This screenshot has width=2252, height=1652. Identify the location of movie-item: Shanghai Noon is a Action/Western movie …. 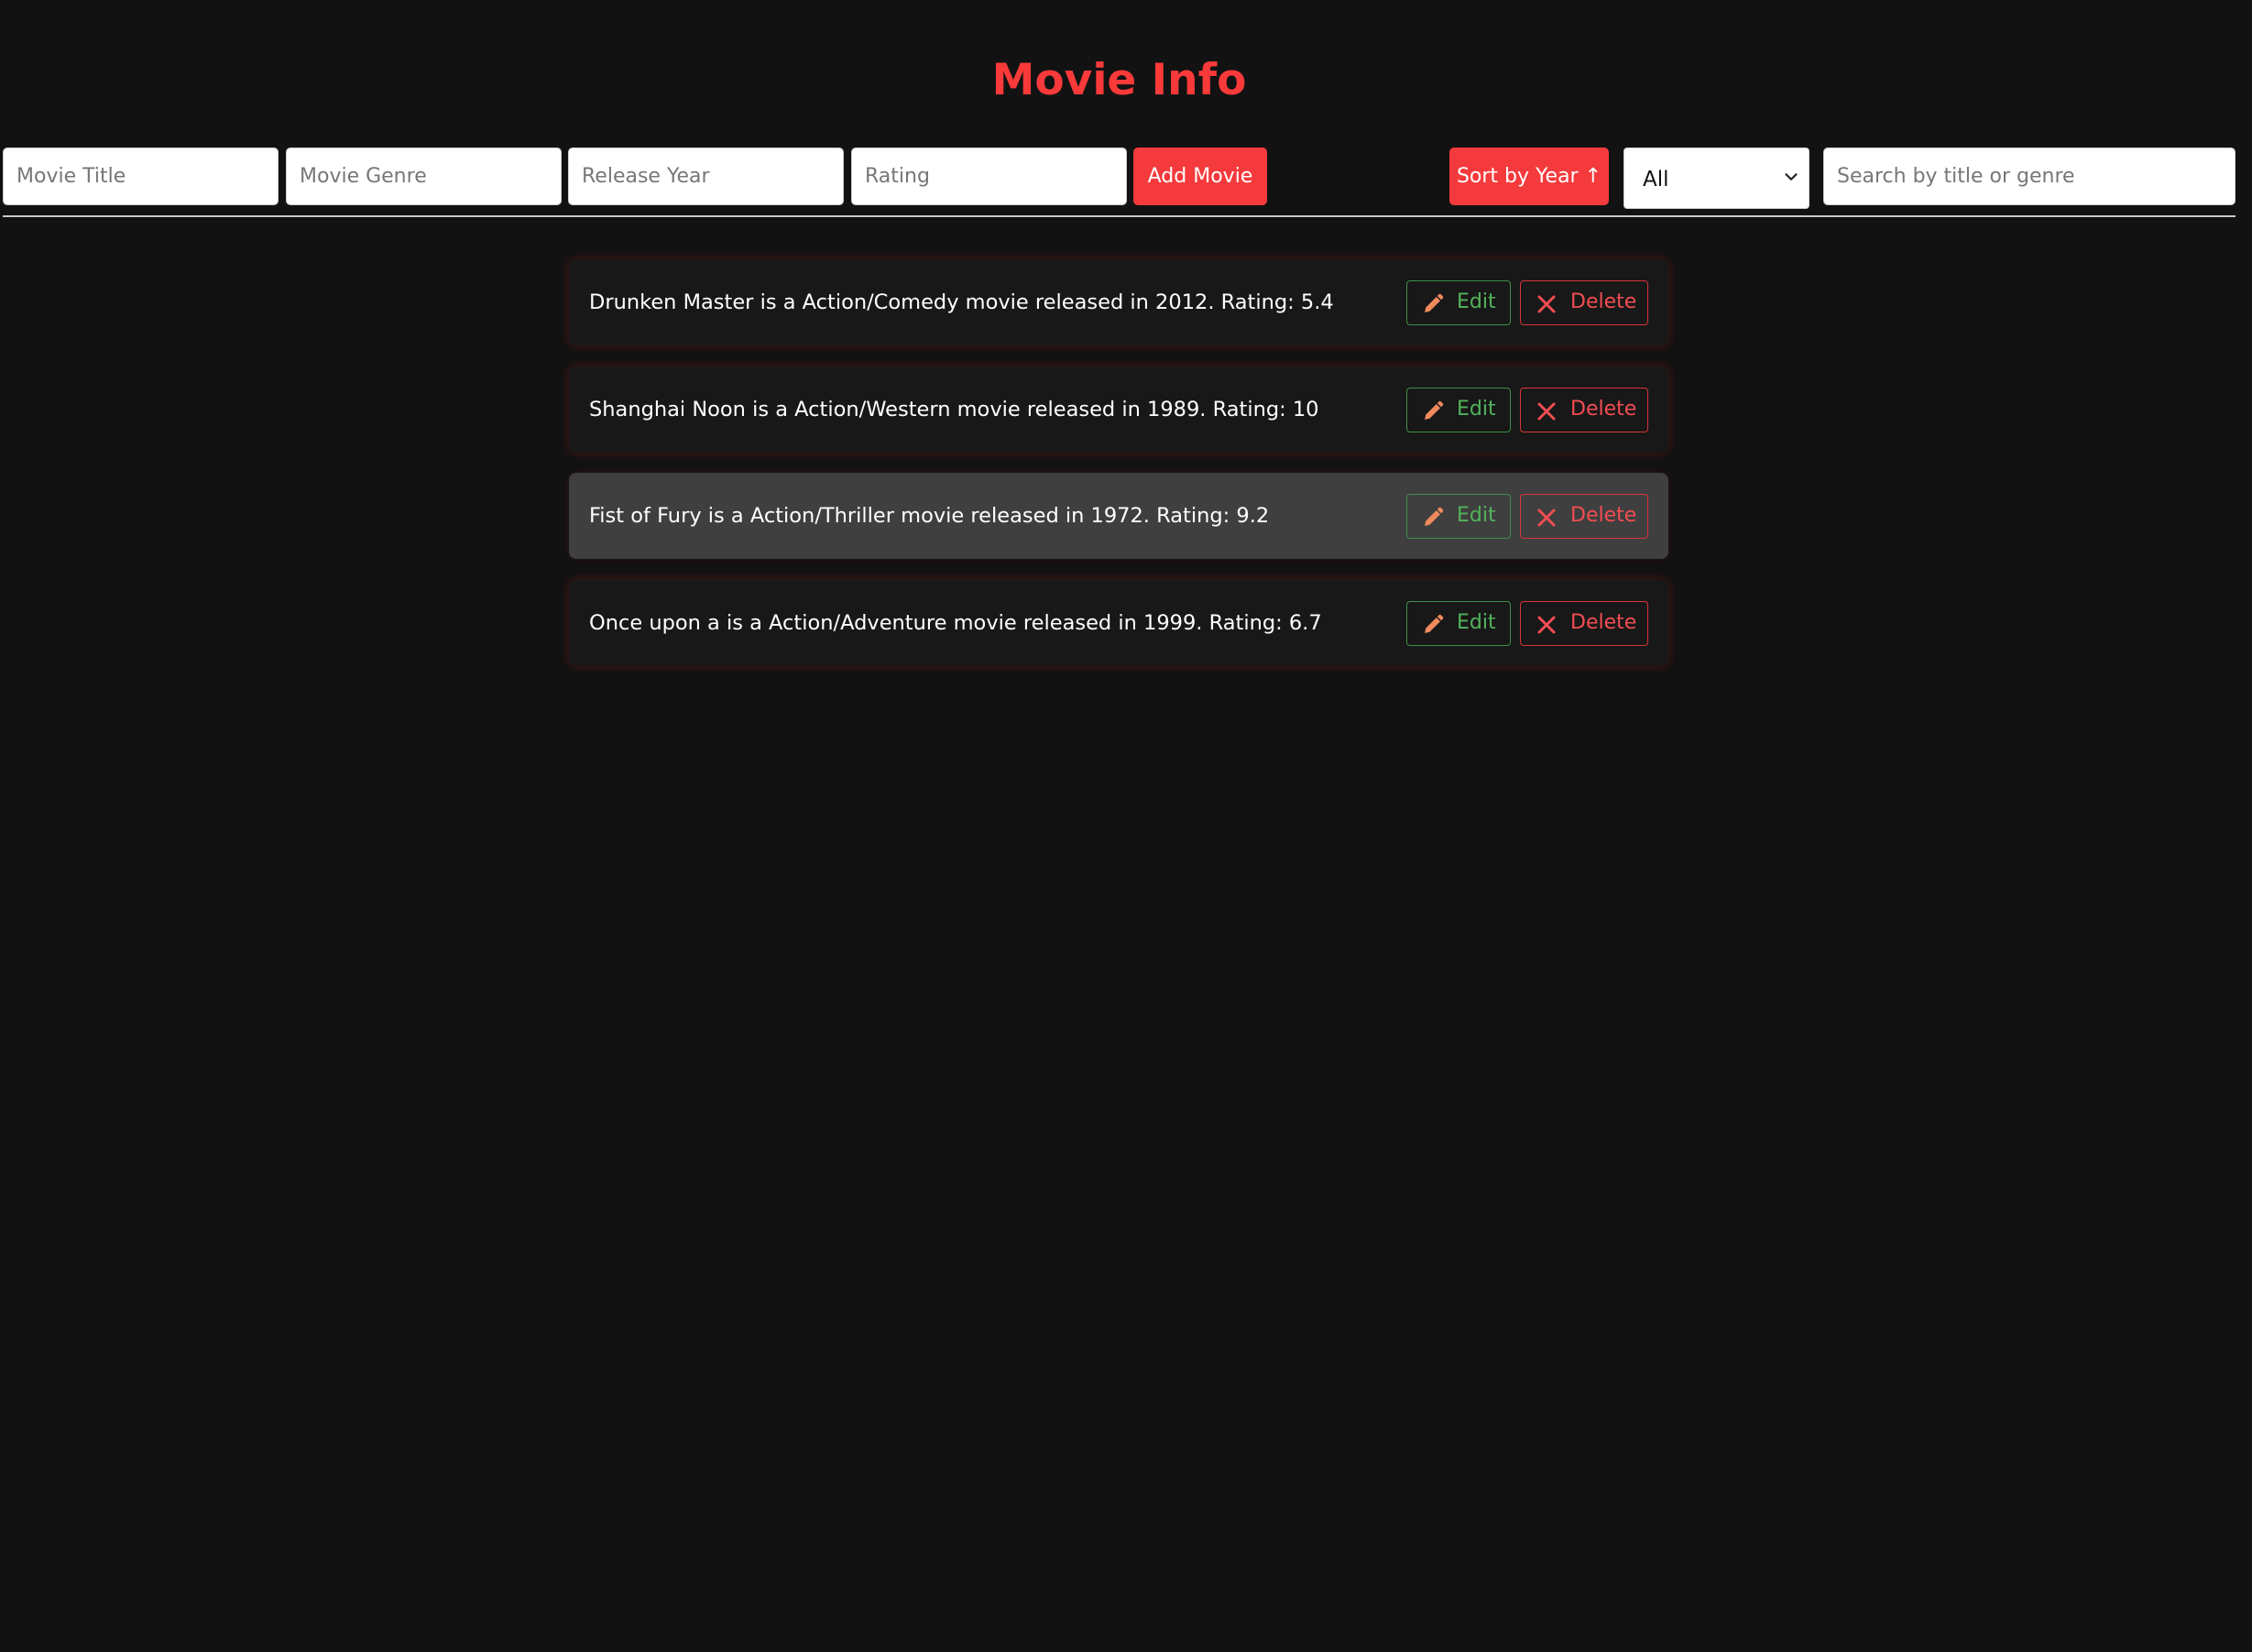
(1118, 410).